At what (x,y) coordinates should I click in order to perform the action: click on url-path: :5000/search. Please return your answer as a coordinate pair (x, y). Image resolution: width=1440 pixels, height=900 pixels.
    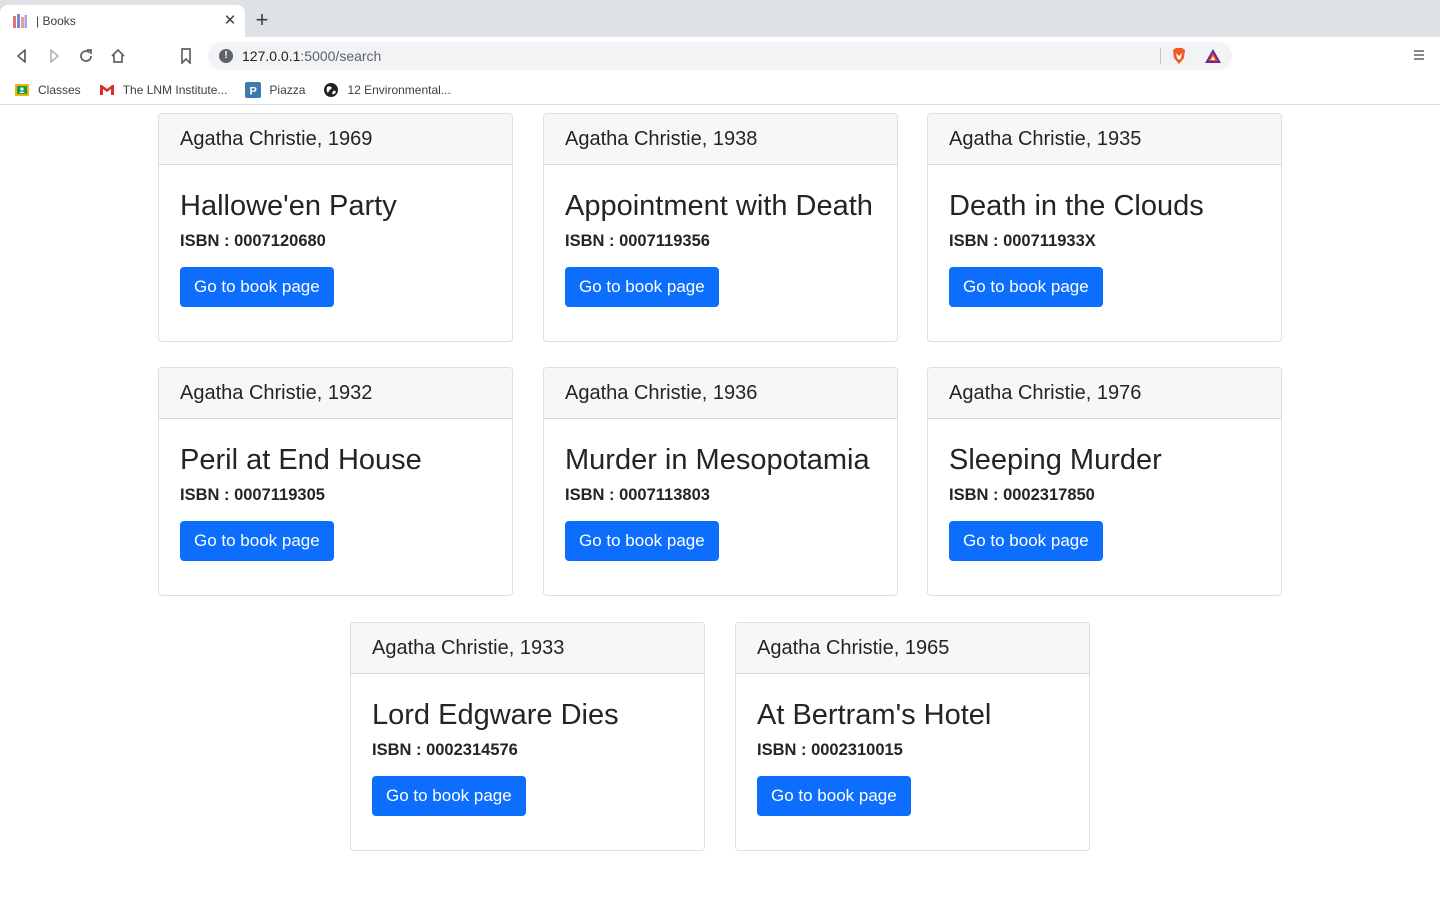
    Looking at the image, I should click on (341, 56).